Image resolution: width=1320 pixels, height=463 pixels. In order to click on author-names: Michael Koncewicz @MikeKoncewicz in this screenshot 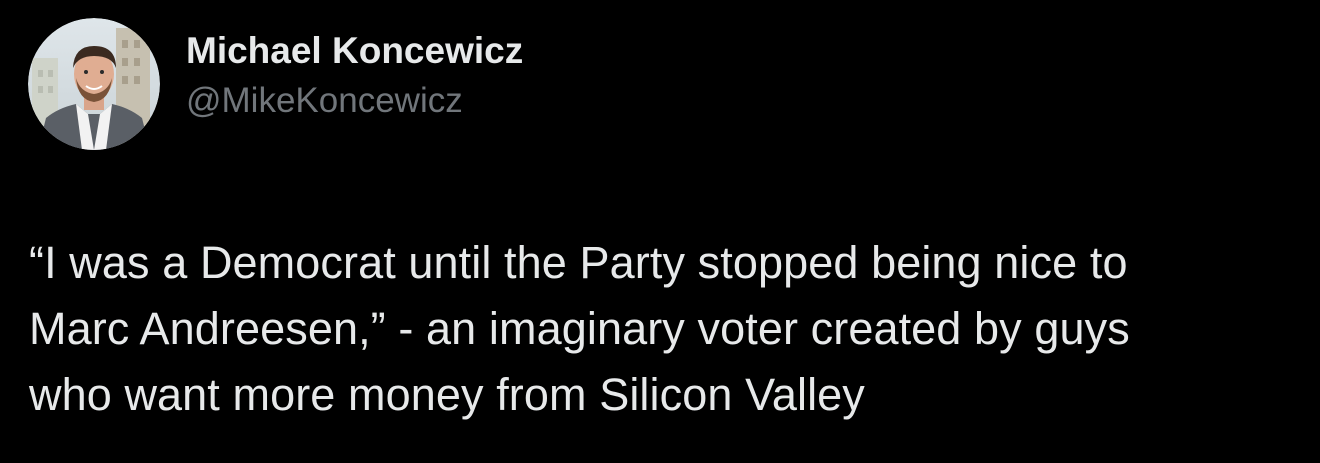, I will do `click(354, 76)`.